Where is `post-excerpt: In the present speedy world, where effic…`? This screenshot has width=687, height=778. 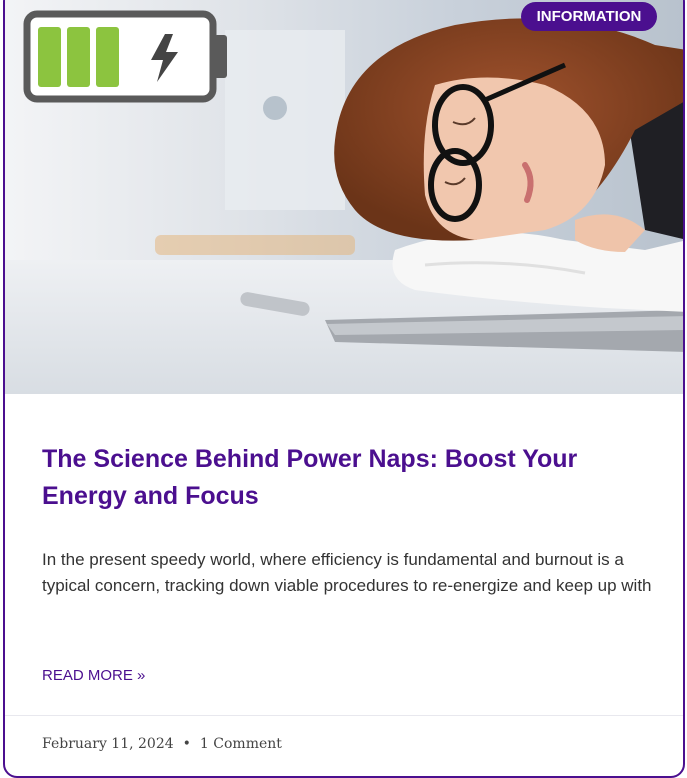 post-excerpt: In the present speedy world, where effic… is located at coordinates (347, 572).